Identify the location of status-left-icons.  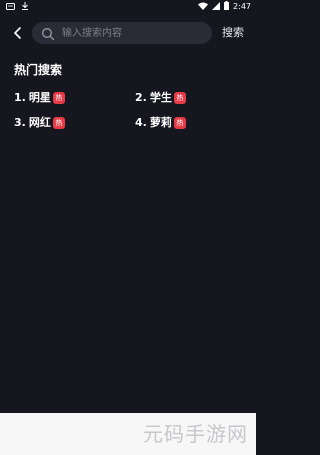
(17, 7).